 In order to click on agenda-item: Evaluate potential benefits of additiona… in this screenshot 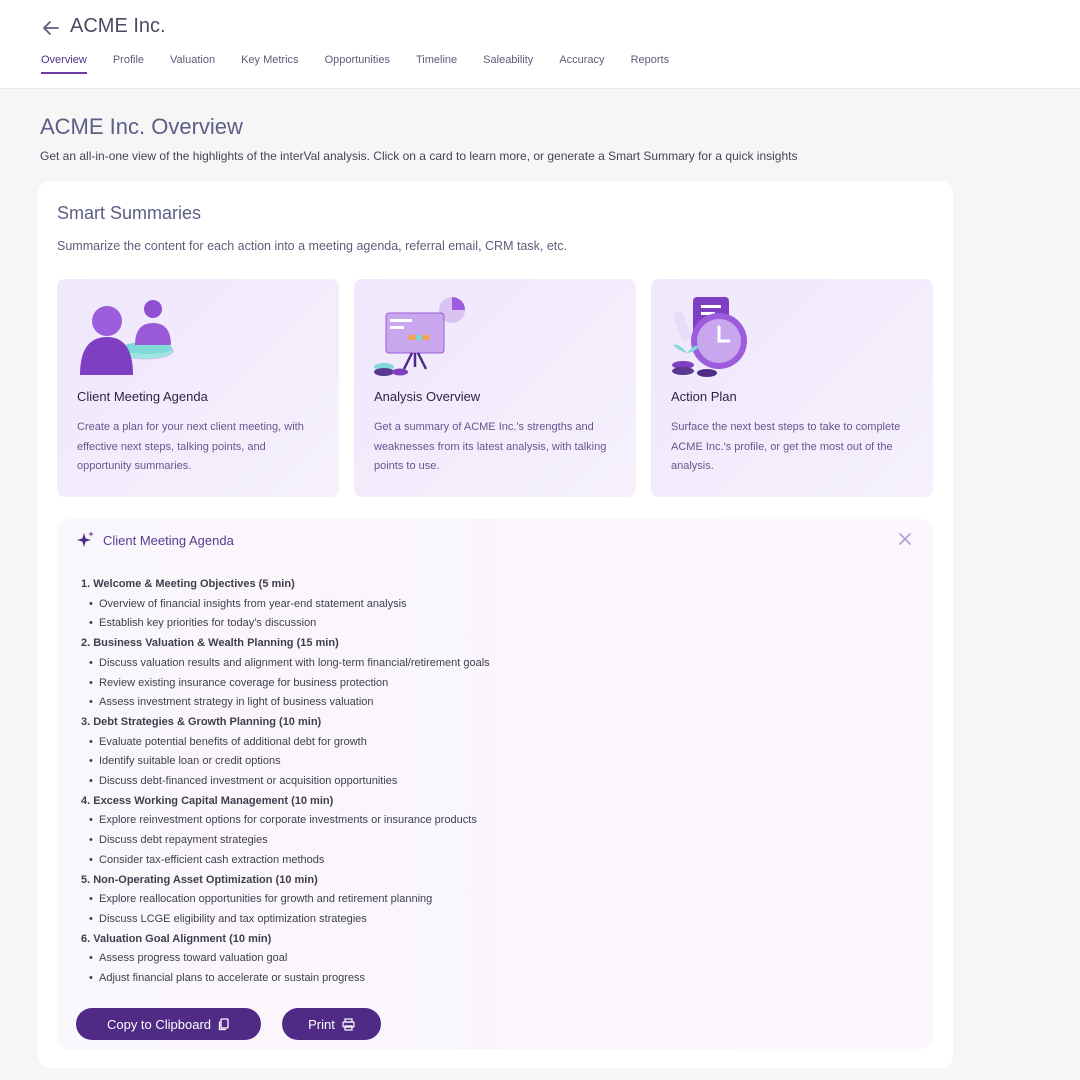, I will do `click(285, 743)`.